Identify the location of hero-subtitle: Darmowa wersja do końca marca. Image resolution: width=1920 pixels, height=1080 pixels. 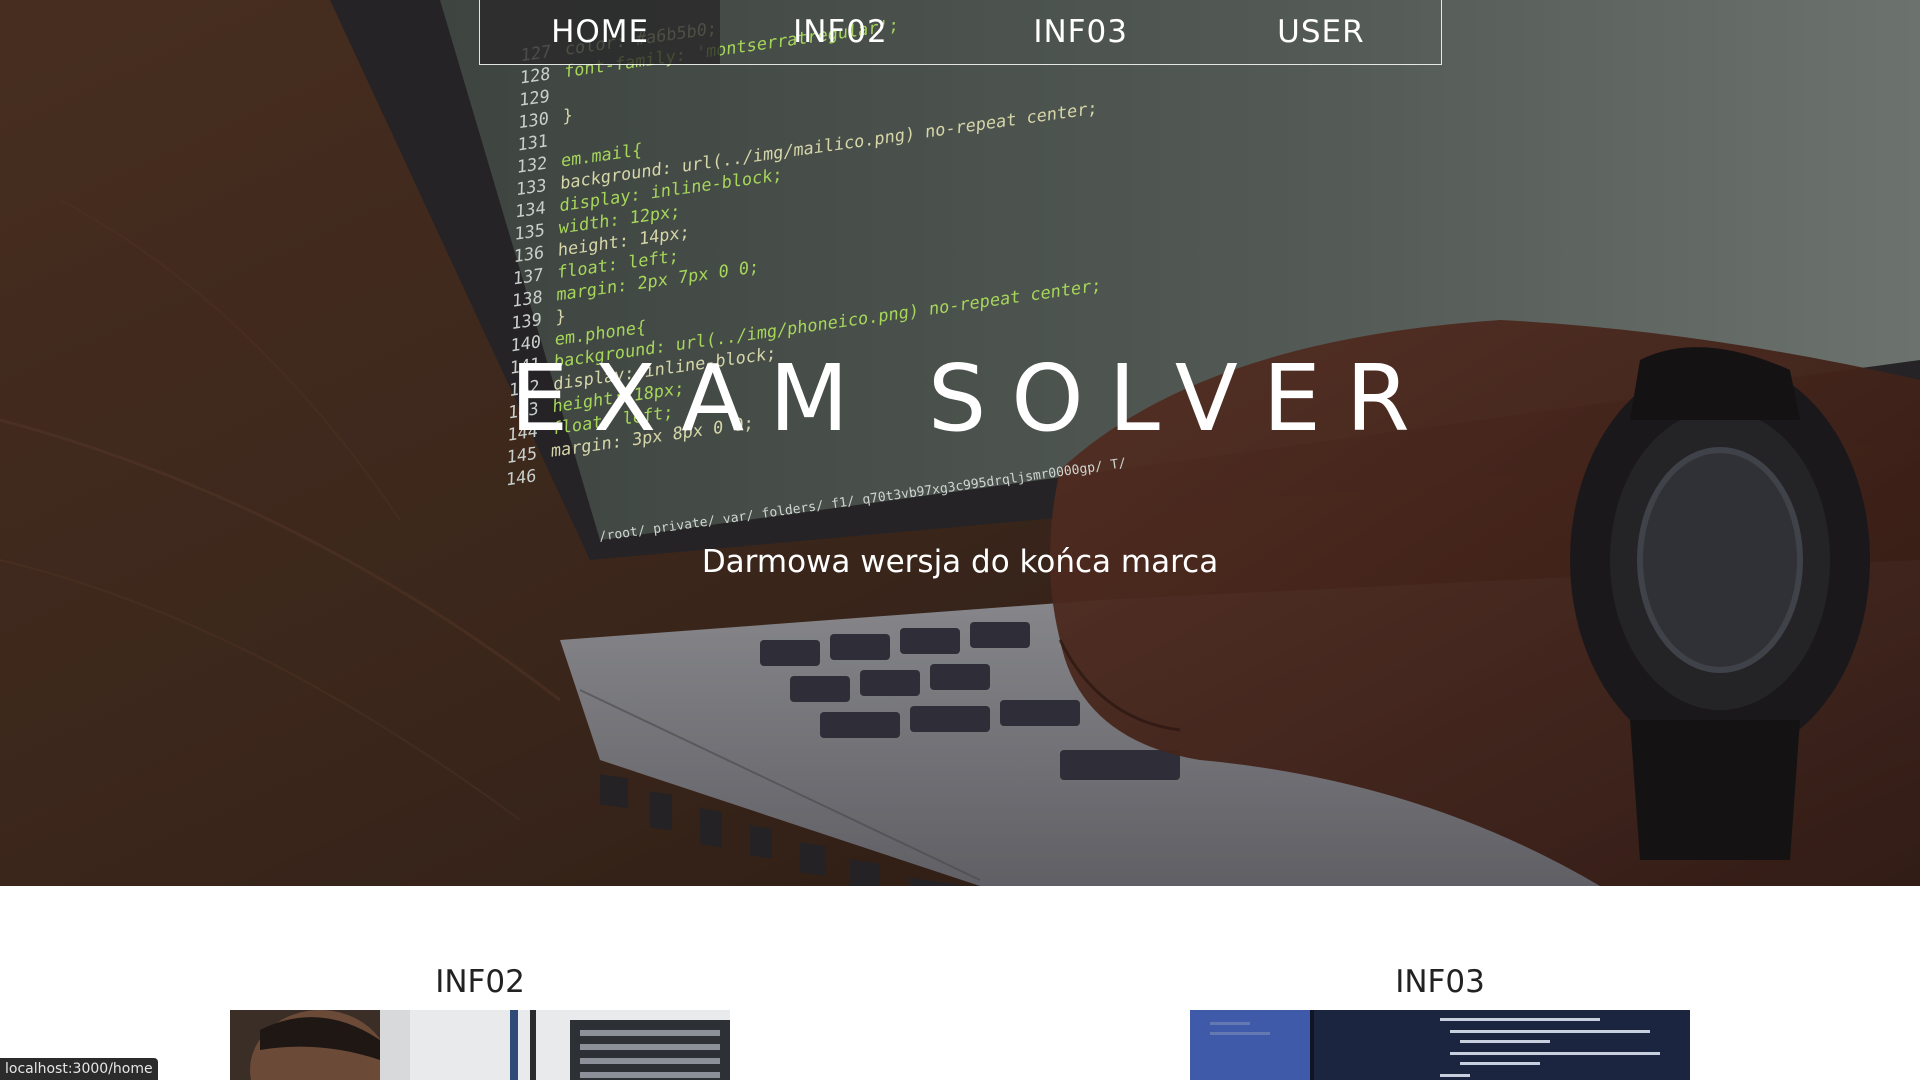
(960, 562).